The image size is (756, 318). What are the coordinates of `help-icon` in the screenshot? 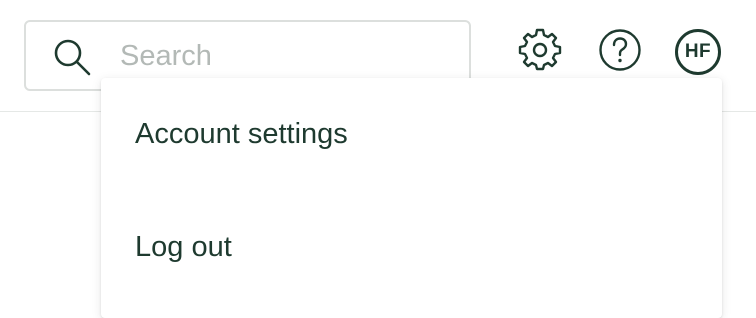 It's located at (620, 52).